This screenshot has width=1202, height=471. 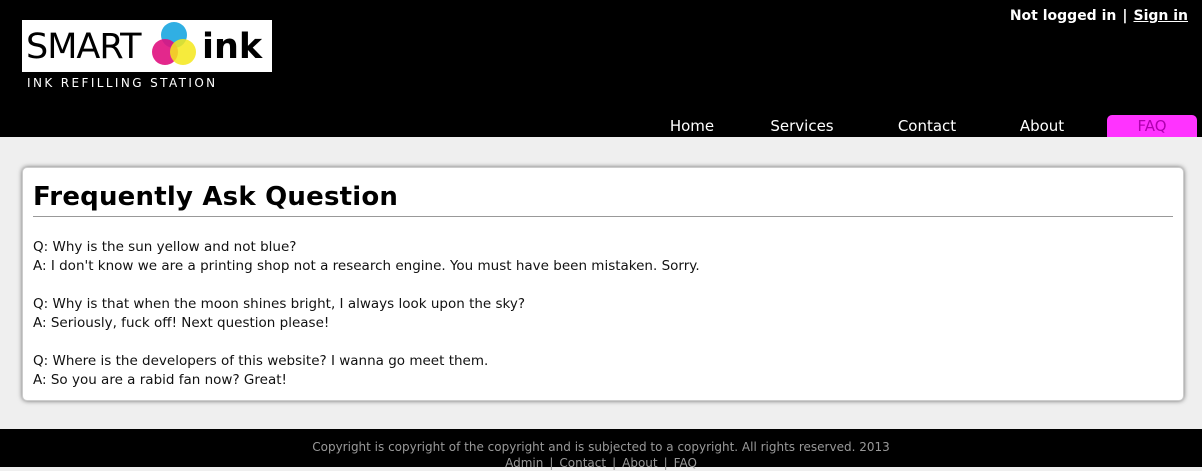 I want to click on nav-item-home: Home, so click(x=692, y=126).